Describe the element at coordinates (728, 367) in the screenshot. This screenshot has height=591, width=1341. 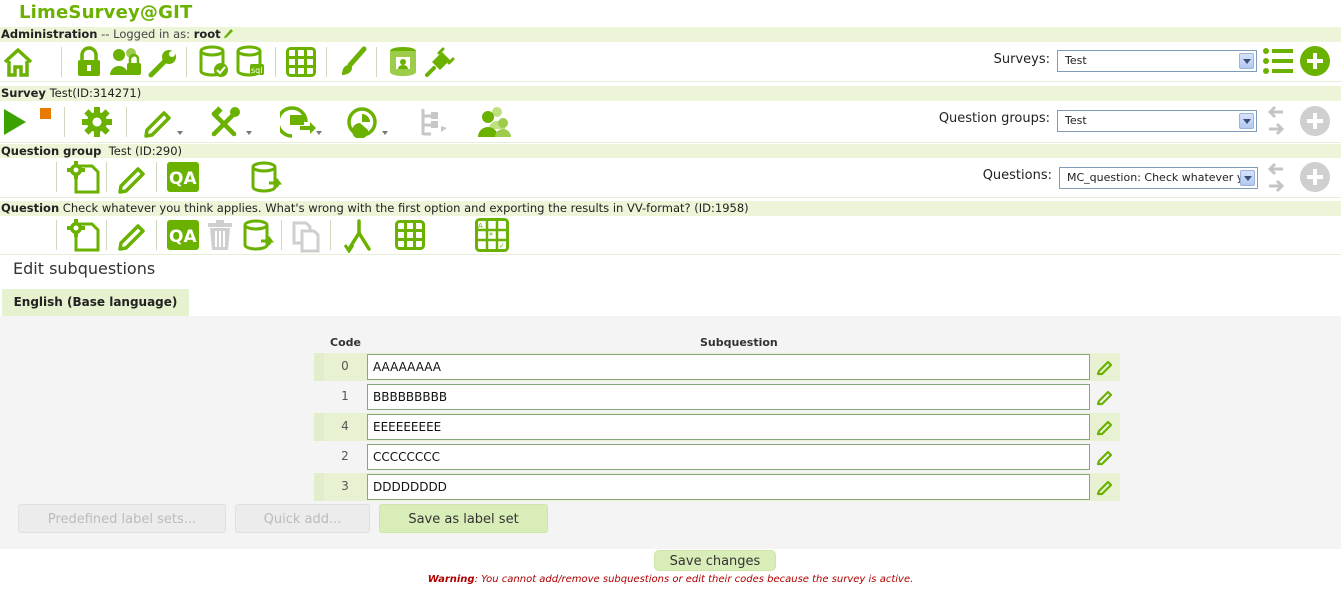
I see `subquestion-input: AAAAAAAA` at that location.